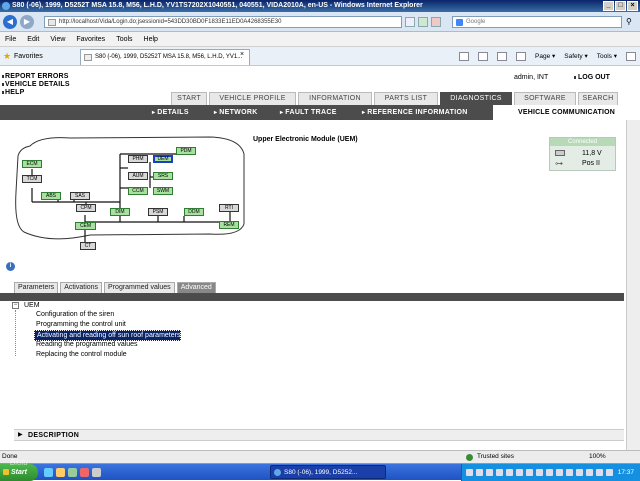  I want to click on module-rti: RTI, so click(229, 208).